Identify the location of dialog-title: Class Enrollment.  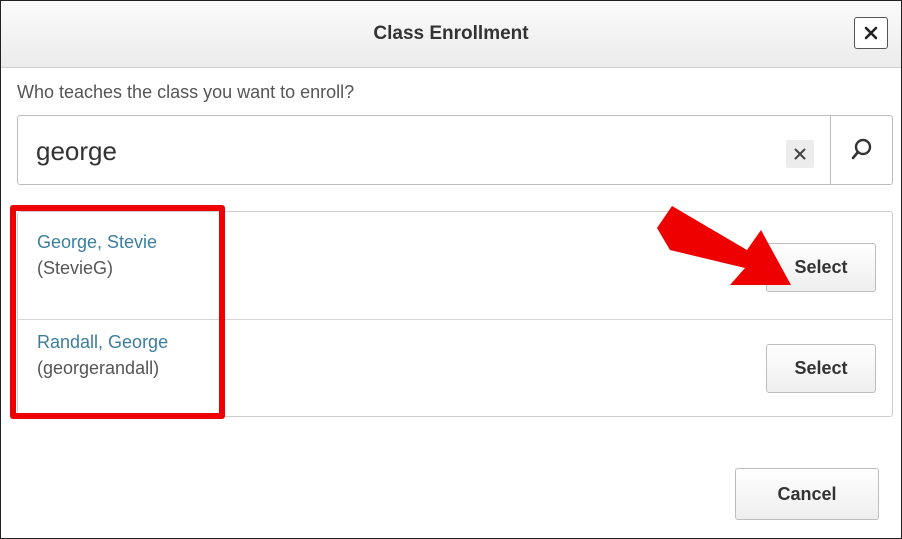
(451, 33).